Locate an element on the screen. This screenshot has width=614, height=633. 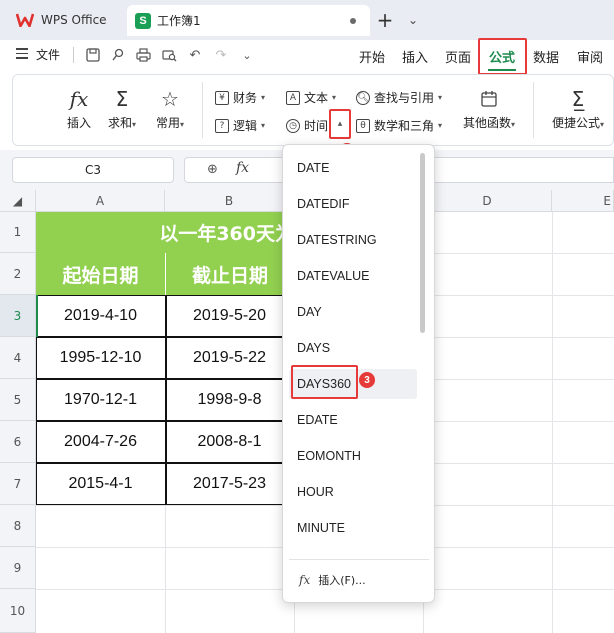
time-label: 时间 is located at coordinates (316, 126).